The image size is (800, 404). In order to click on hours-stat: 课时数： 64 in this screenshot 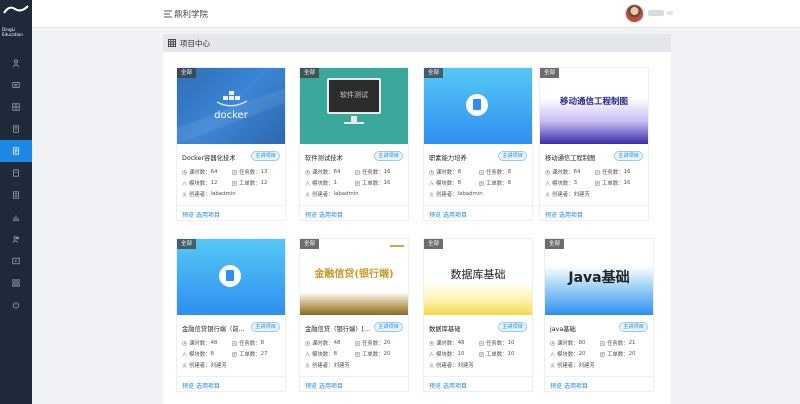, I will do `click(199, 172)`.